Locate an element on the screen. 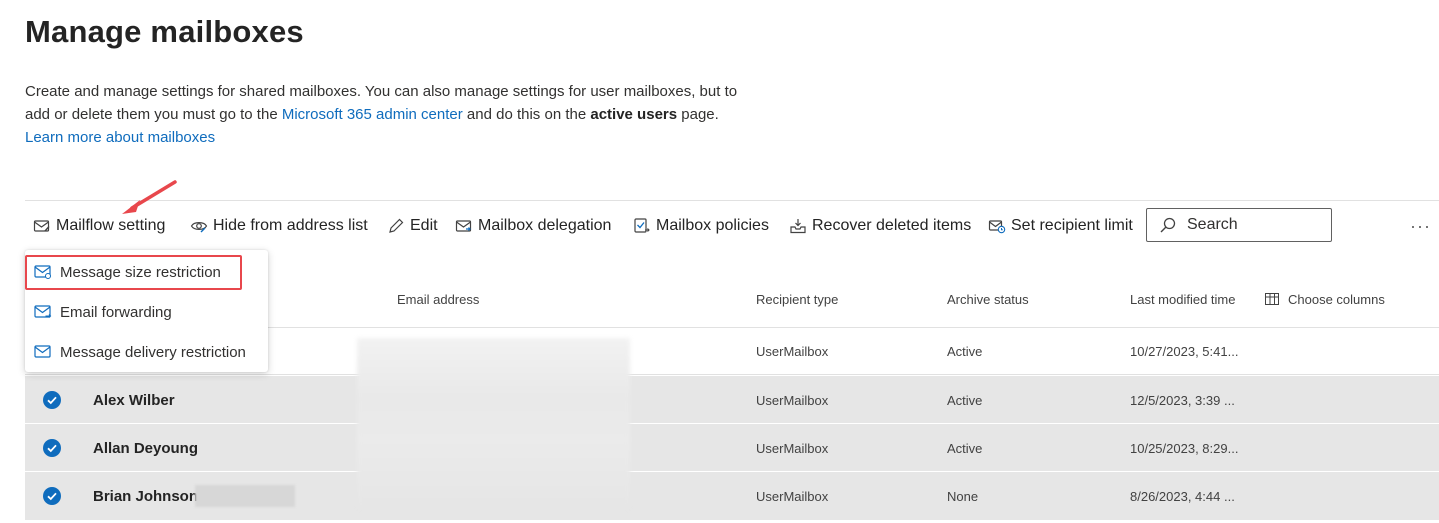 The image size is (1439, 523). row-display-name: Allan Deyoung is located at coordinates (146, 448).